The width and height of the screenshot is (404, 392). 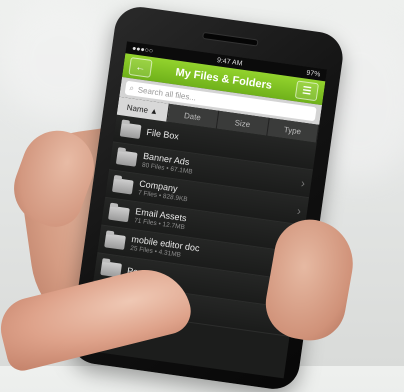 What do you see at coordinates (307, 91) in the screenshot?
I see `list-menu-icon: ☰` at bounding box center [307, 91].